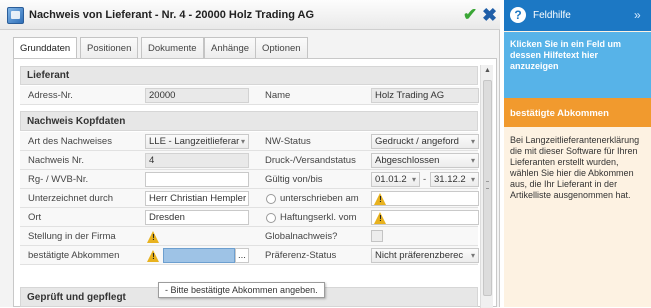 This screenshot has height=308, width=651. Describe the element at coordinates (230, 48) in the screenshot. I see `tab-anhaenge: Anhänge` at that location.